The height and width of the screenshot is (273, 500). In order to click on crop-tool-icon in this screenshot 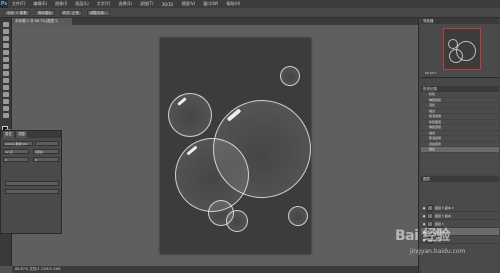, I will do `click(6, 52)`.